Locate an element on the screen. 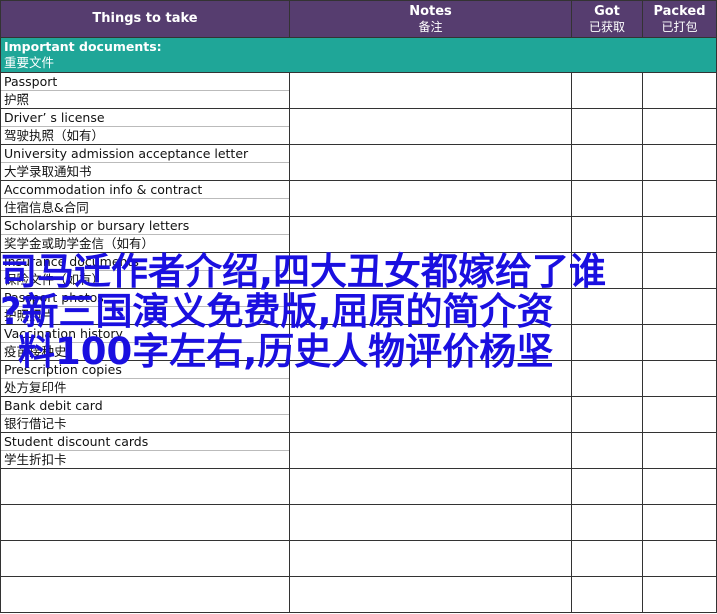 The image size is (717, 614). item-name-en: Passport is located at coordinates (145, 82).